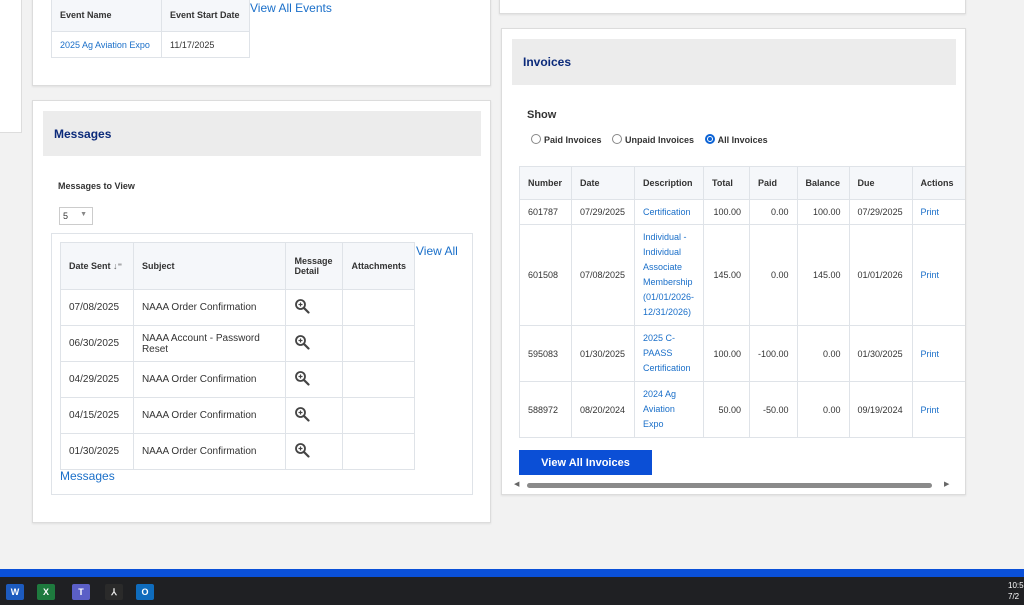  Describe the element at coordinates (66, 216) in the screenshot. I see `messages-count-value: 5` at that location.